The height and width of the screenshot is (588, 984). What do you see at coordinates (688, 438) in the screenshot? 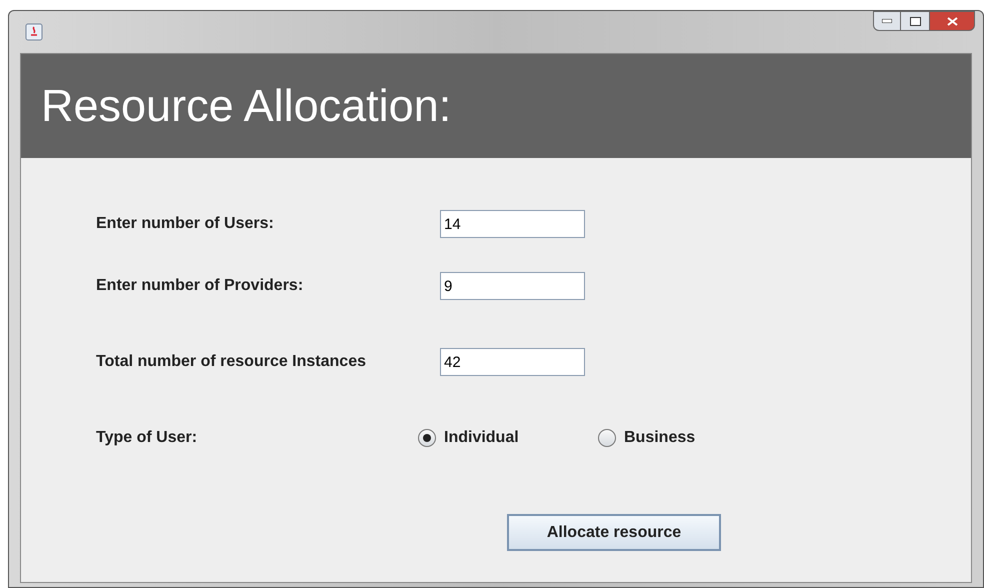
I see `radio-option: Business` at bounding box center [688, 438].